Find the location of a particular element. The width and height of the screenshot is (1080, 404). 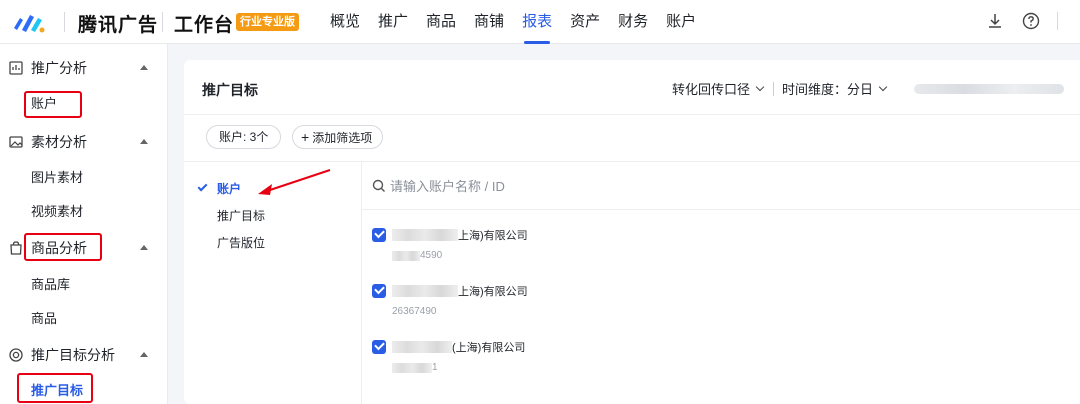

sidebar-item-product-library: 商品库 is located at coordinates (50, 285).